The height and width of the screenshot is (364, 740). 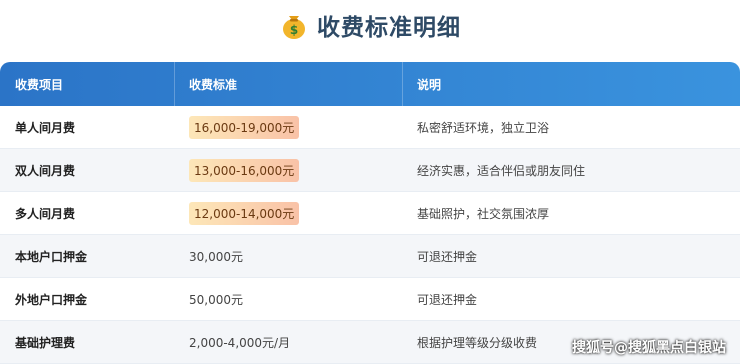 What do you see at coordinates (45, 127) in the screenshot?
I see `fee-item: 单人间月费` at bounding box center [45, 127].